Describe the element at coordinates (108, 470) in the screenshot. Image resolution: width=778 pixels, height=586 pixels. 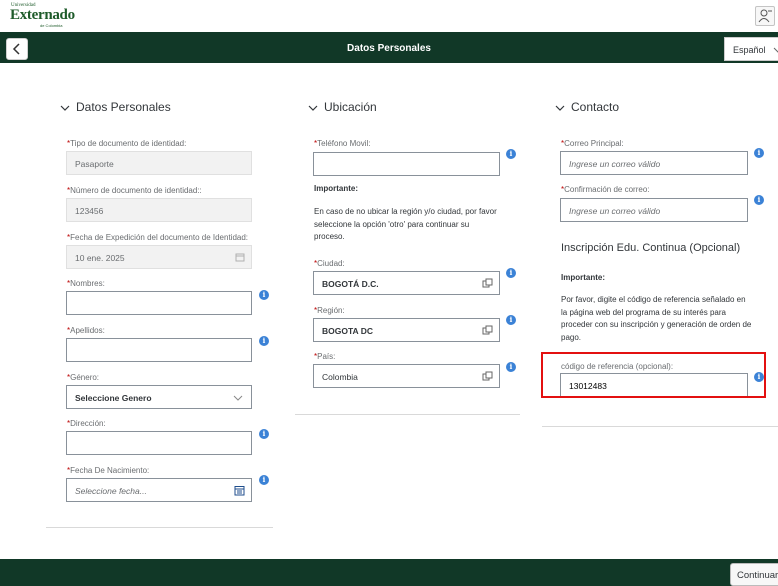
I see `birth-date-label: *Fecha De Nacimiento:` at that location.